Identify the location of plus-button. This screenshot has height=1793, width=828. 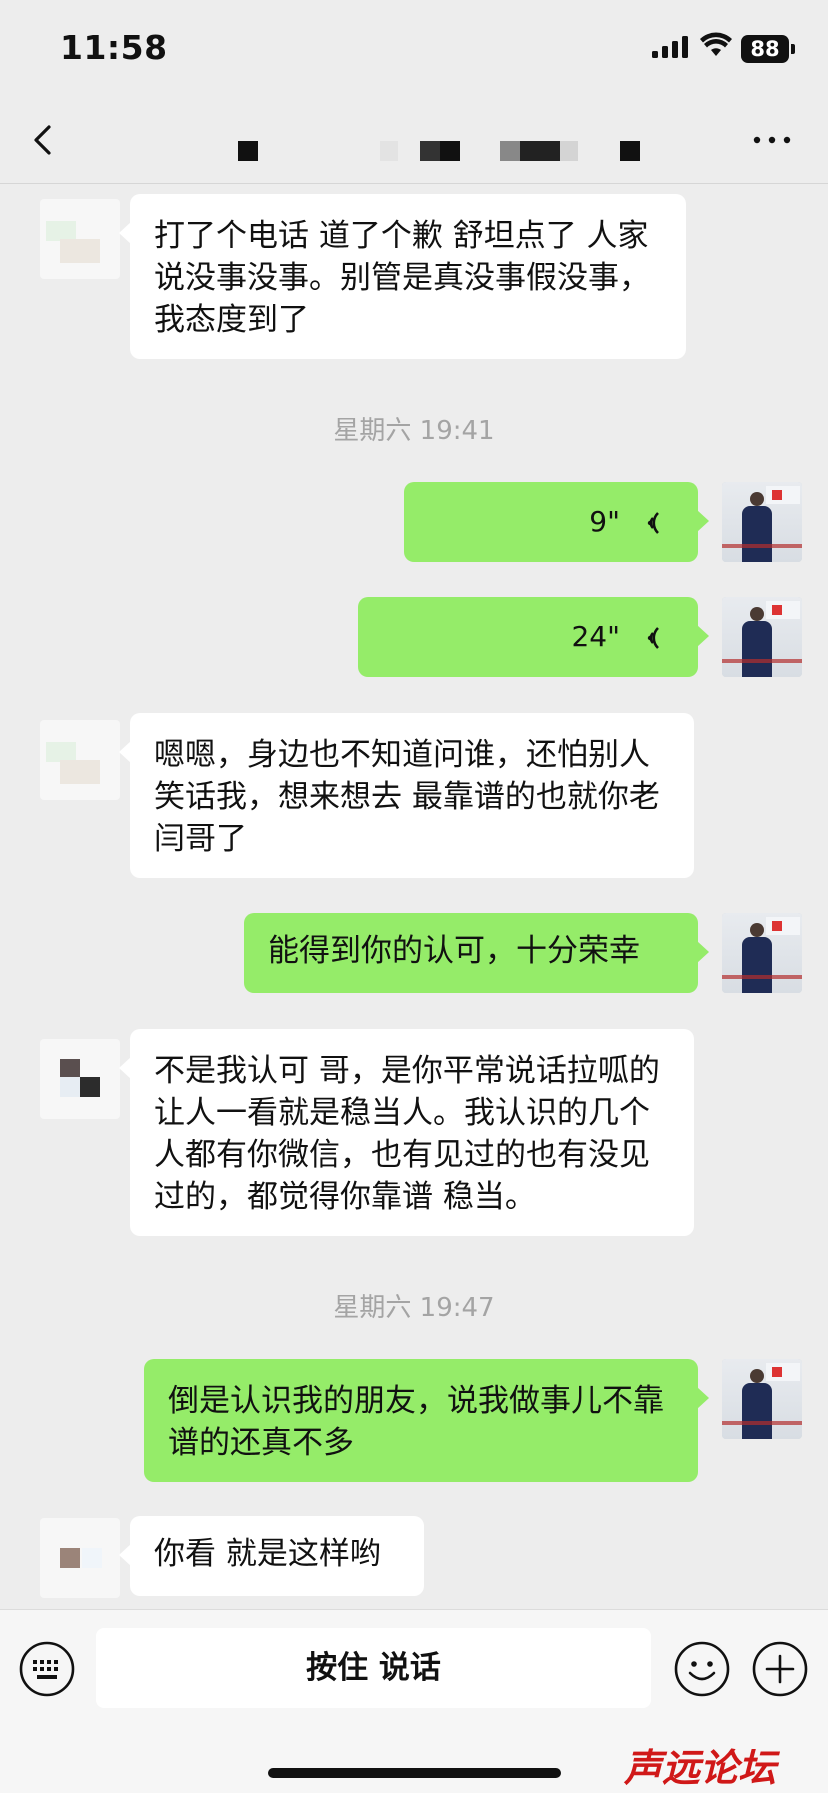
(780, 1669).